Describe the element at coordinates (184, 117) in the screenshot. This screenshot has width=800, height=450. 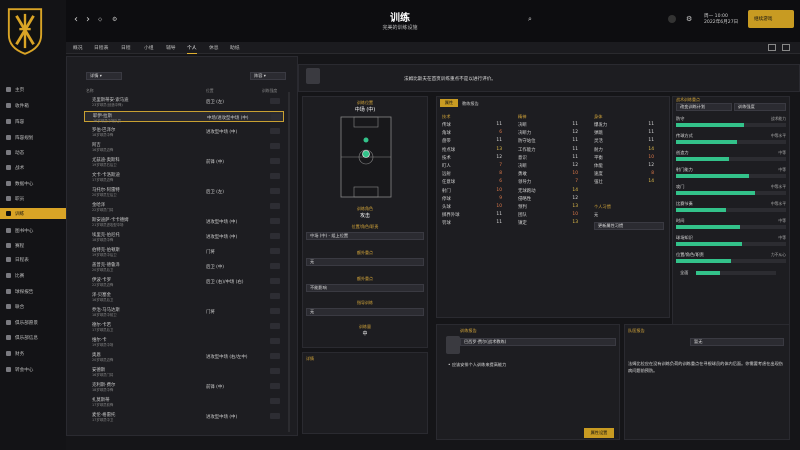
I see `table-row: 耶伊·拉斯 16岁球员中场队员 中场/进攻型中场 (中)` at that location.